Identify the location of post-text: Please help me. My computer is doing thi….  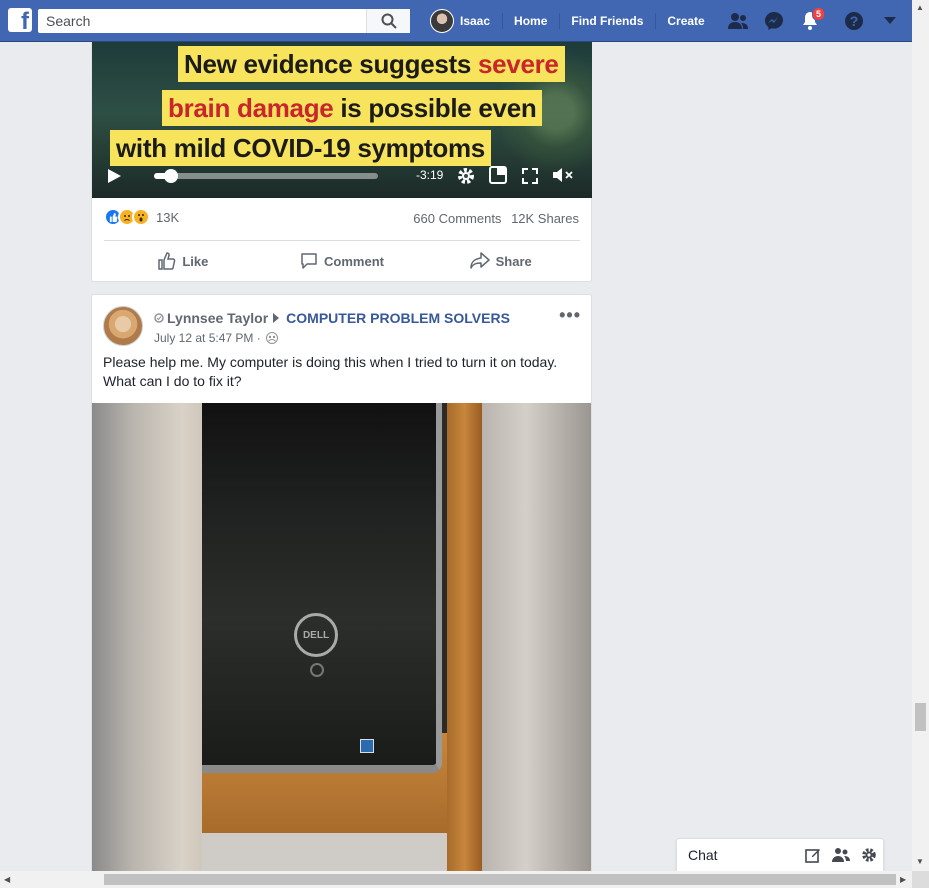
(330, 371).